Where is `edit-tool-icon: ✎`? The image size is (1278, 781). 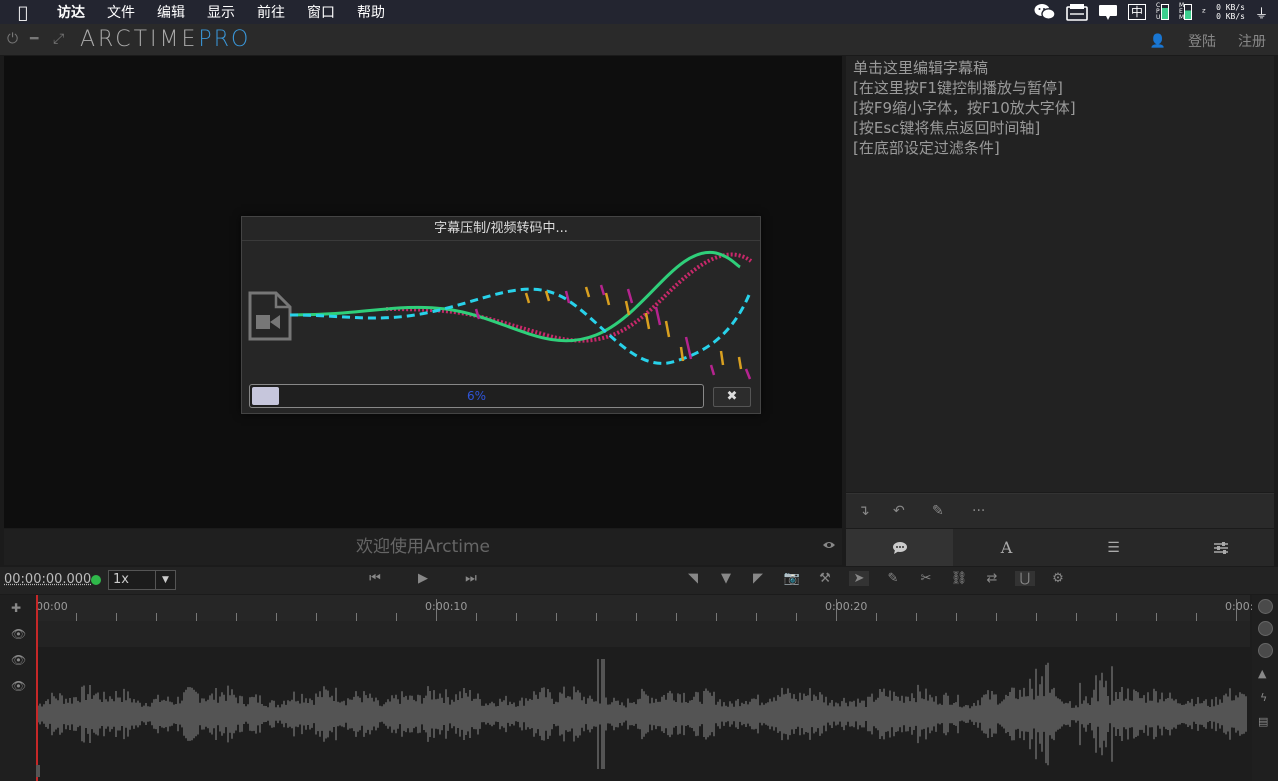 edit-tool-icon: ✎ is located at coordinates (893, 578).